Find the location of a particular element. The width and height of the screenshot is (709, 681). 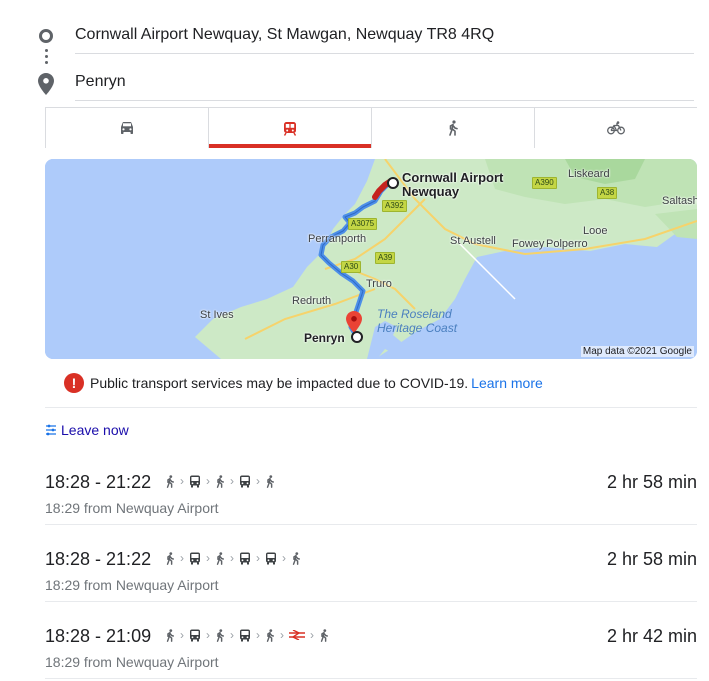

destination-input: Penryn is located at coordinates (384, 86).